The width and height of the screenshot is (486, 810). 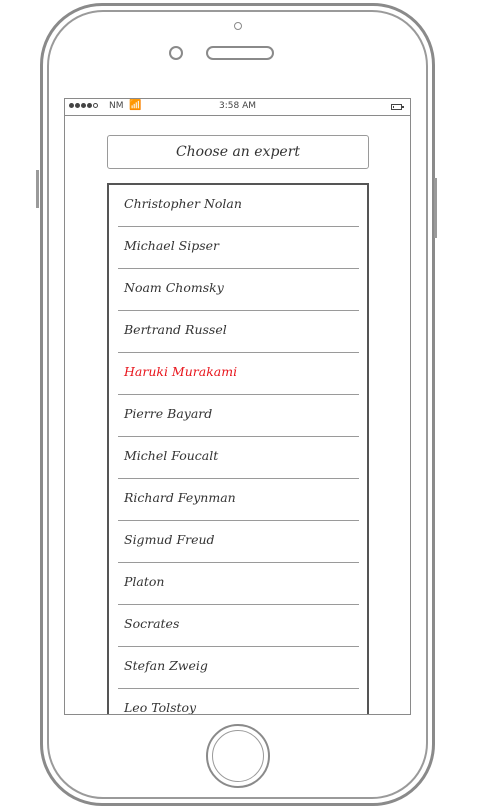 What do you see at coordinates (174, 287) in the screenshot?
I see `expert-name: Noam Chomsky` at bounding box center [174, 287].